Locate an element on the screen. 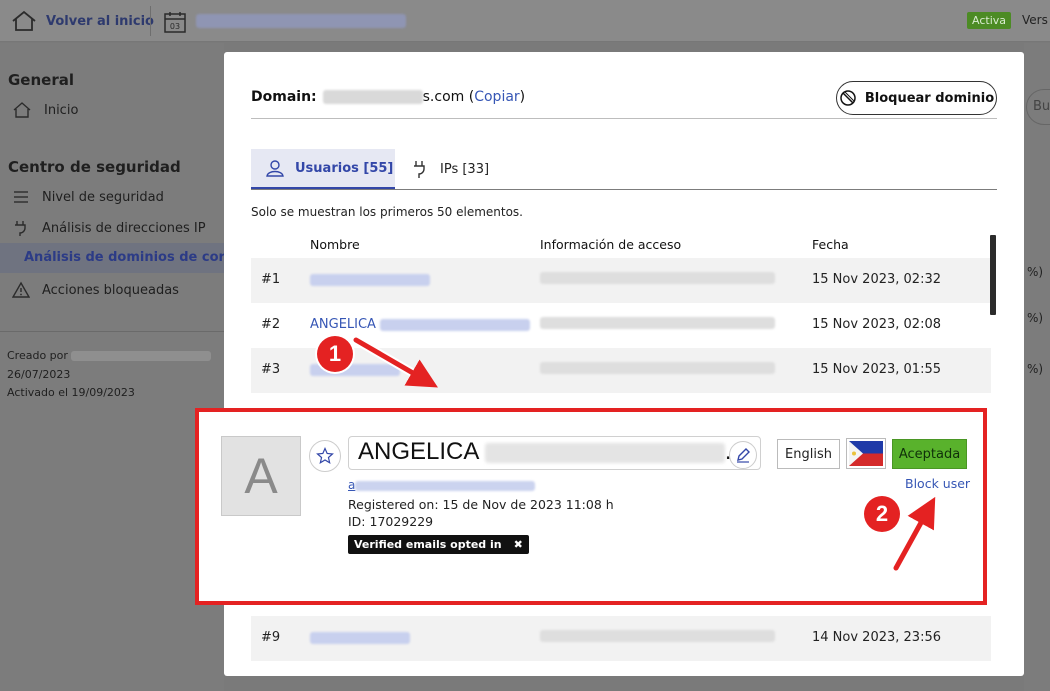 The height and width of the screenshot is (691, 1050). registered-date: Registered on: 15 de Nov de 2023 11:08 h is located at coordinates (481, 504).